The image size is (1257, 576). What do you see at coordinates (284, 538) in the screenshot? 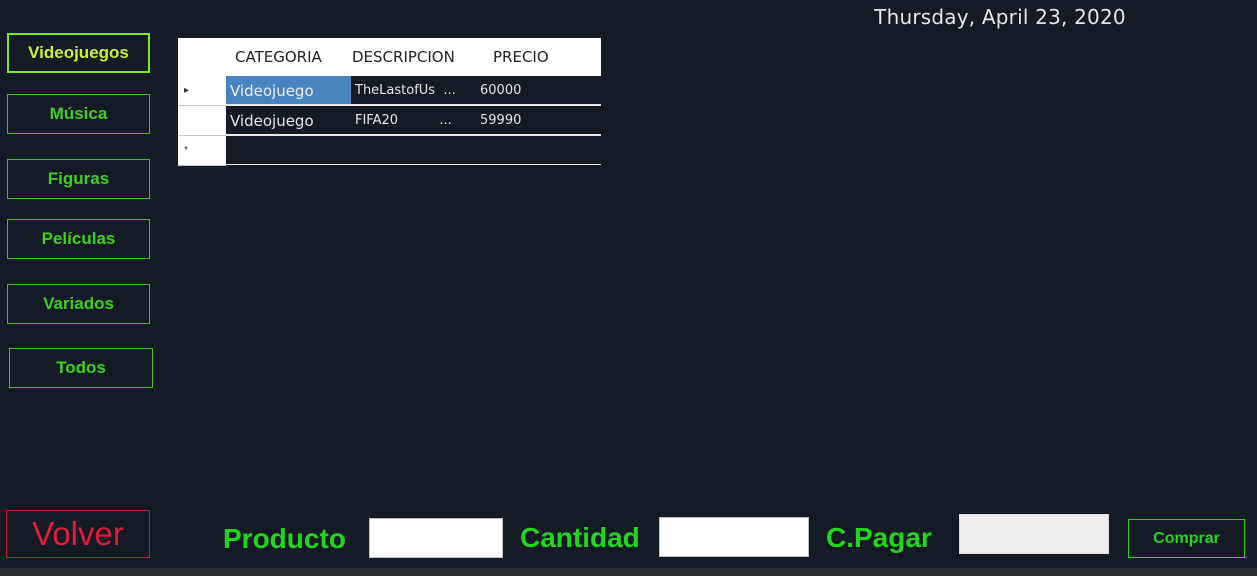
I see `producto-label: Producto` at bounding box center [284, 538].